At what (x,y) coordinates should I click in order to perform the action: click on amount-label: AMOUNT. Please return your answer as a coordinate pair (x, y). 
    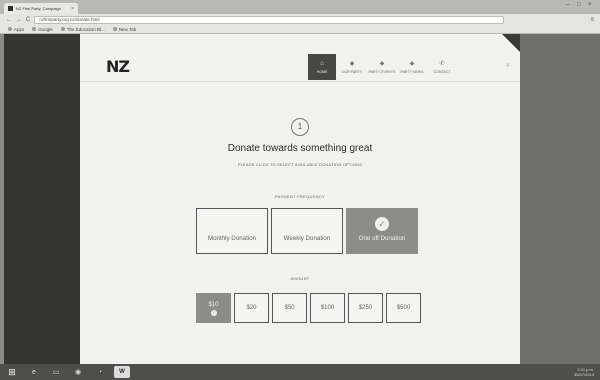
    Looking at the image, I should click on (300, 278).